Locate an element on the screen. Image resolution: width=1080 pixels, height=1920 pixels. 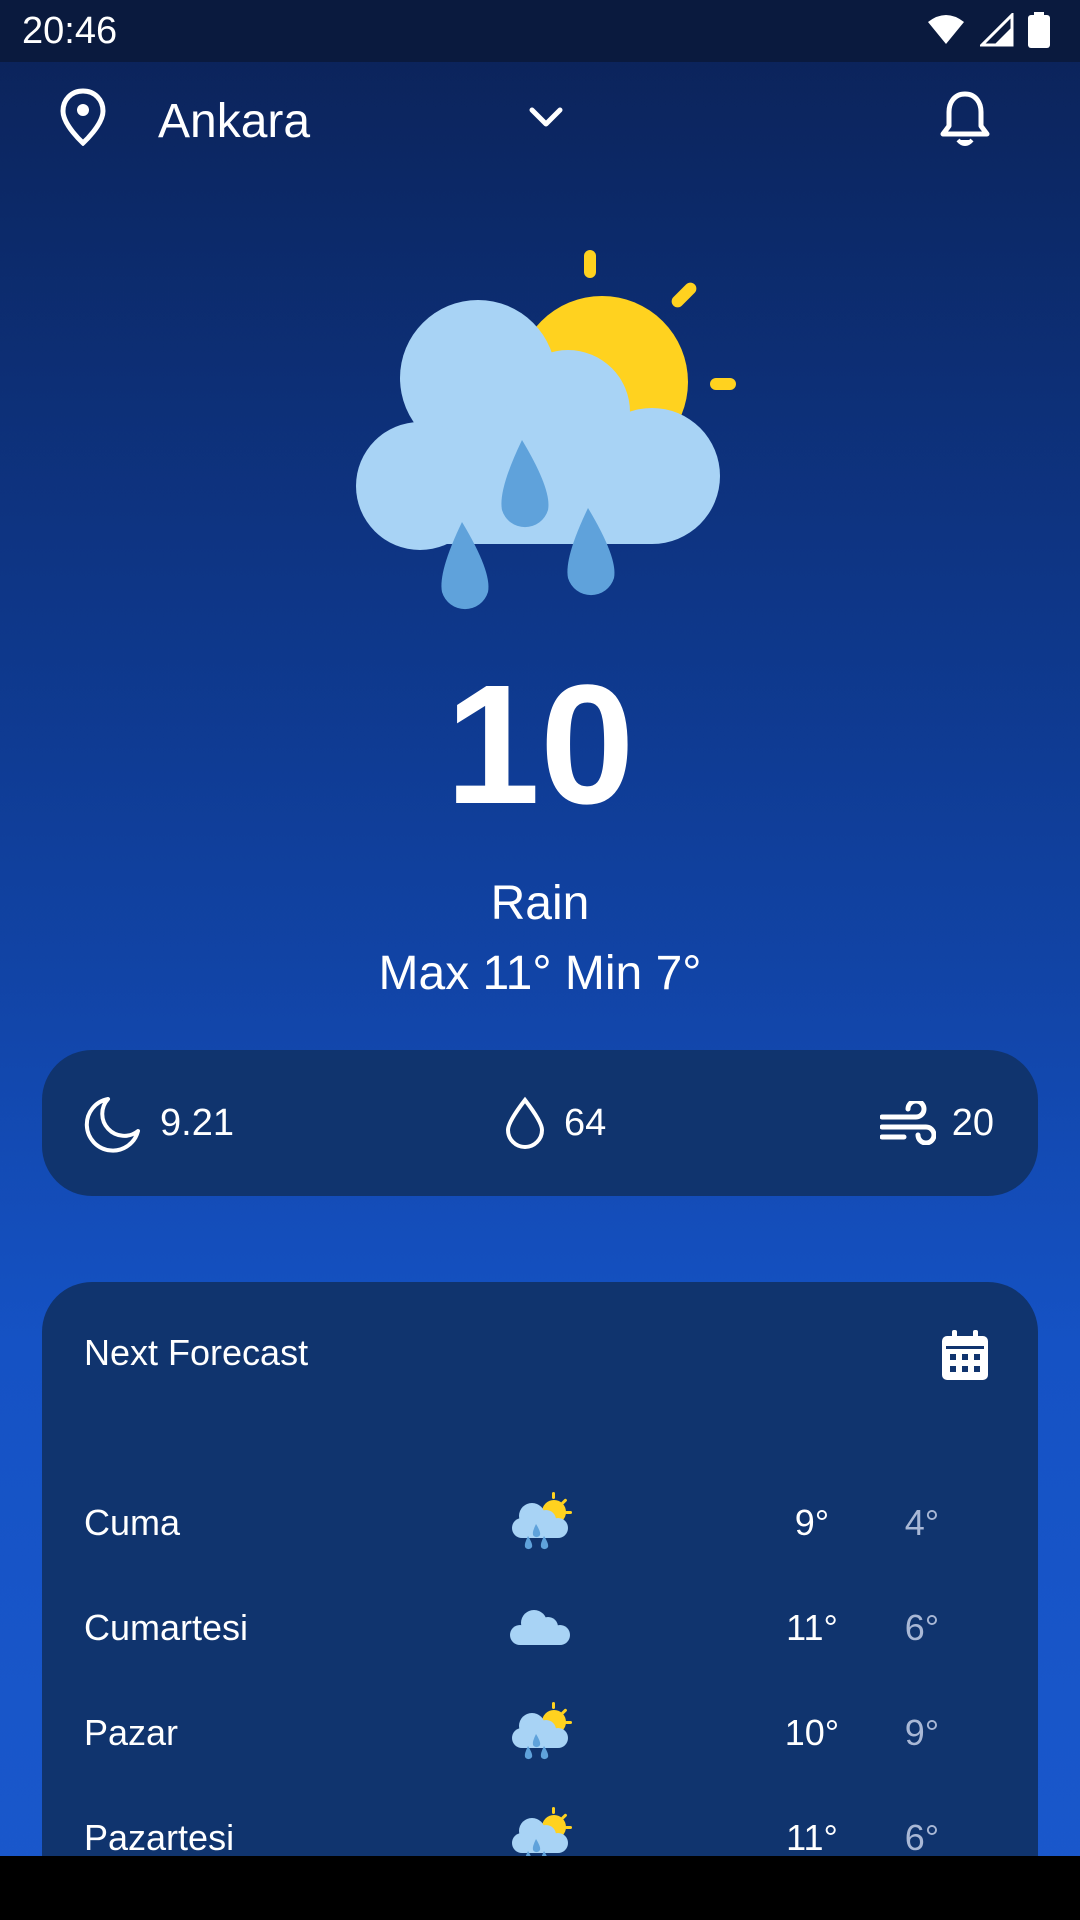
notification-bell-icon is located at coordinates (965, 120).